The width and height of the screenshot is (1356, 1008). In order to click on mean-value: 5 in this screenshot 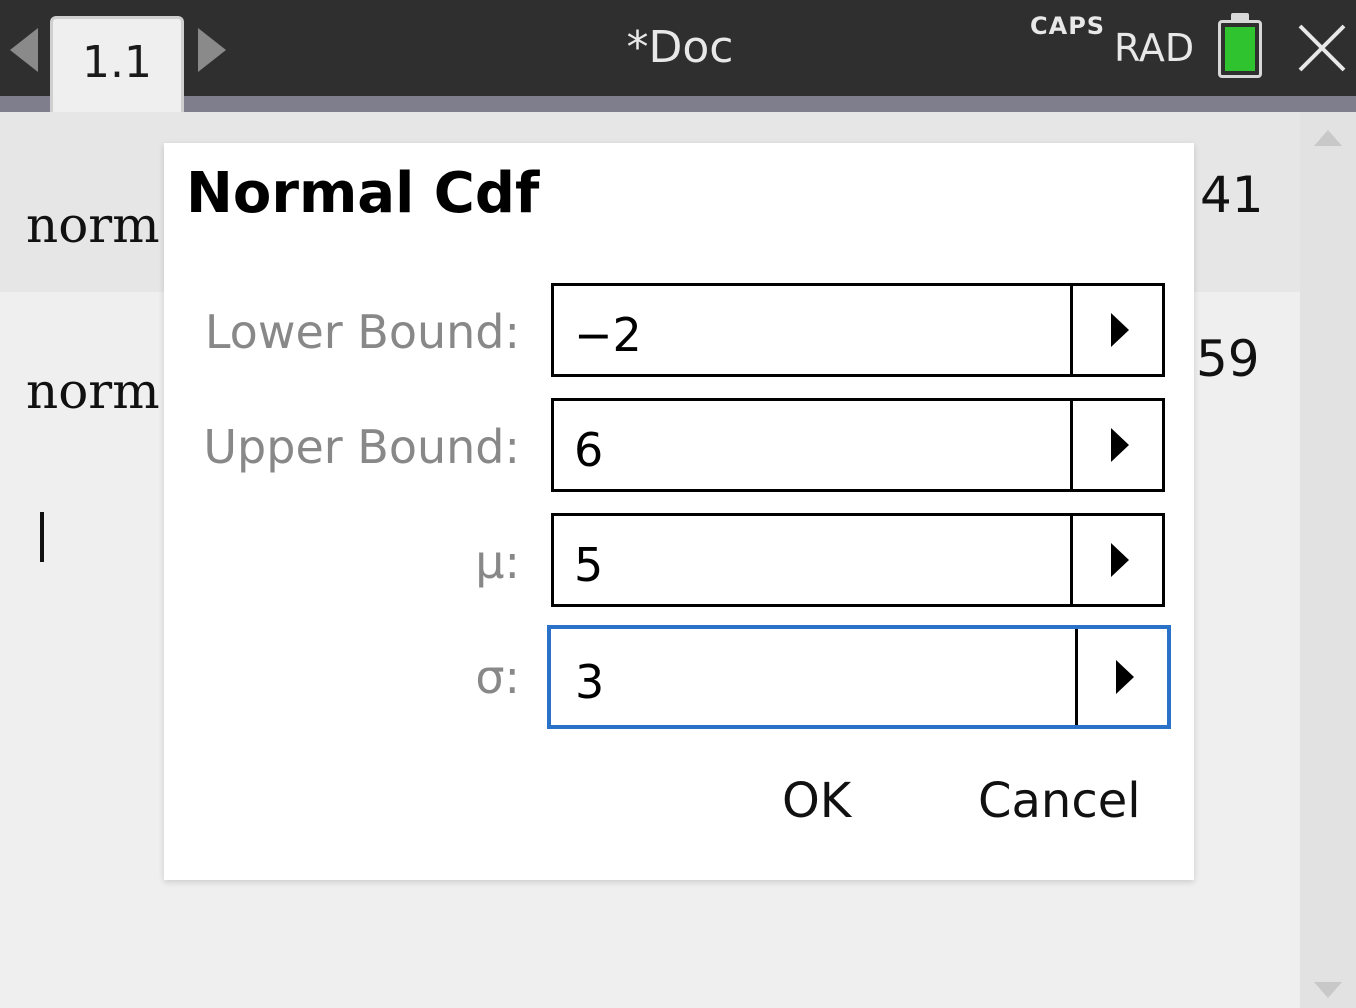, I will do `click(588, 565)`.